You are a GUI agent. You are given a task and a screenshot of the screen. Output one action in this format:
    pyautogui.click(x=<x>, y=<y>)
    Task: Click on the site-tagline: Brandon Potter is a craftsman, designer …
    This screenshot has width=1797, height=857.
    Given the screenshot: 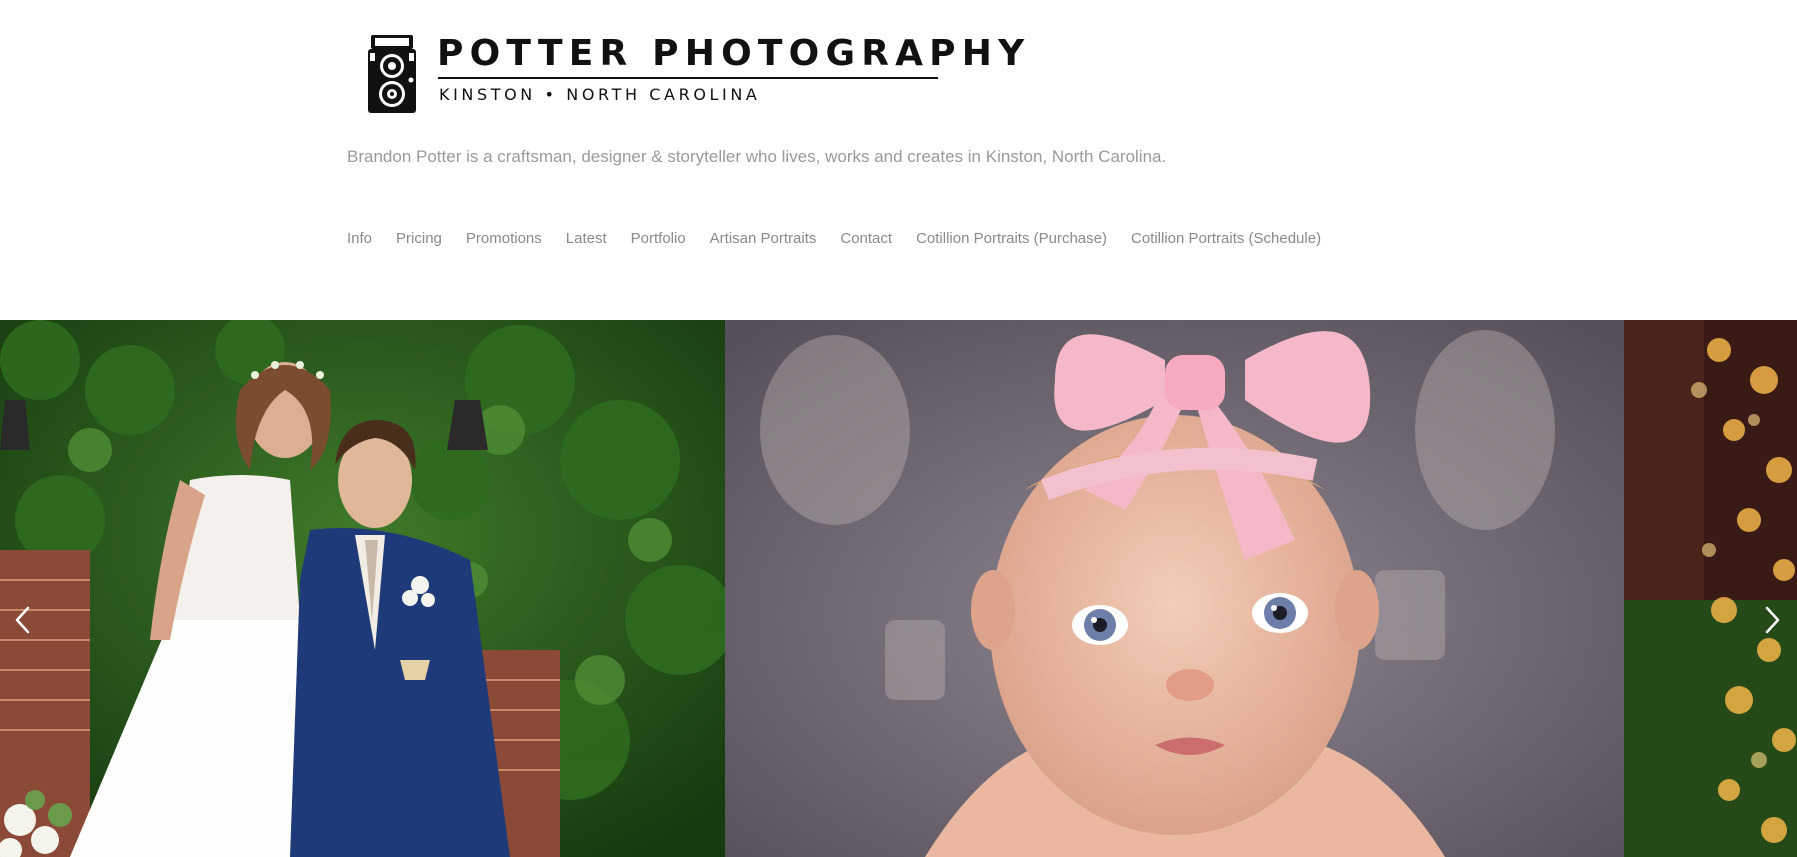 What is the action you would take?
    pyautogui.click(x=757, y=156)
    